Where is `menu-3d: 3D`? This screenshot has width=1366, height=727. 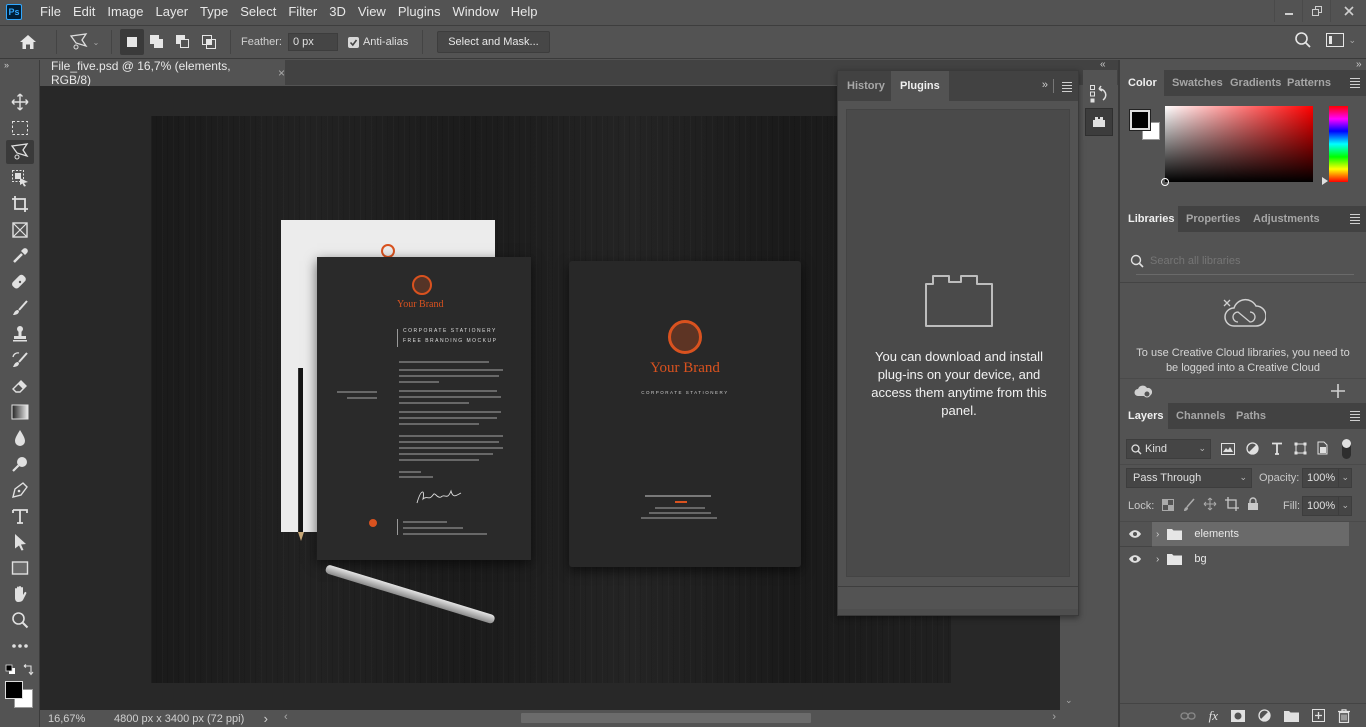
menu-3d: 3D is located at coordinates (337, 12).